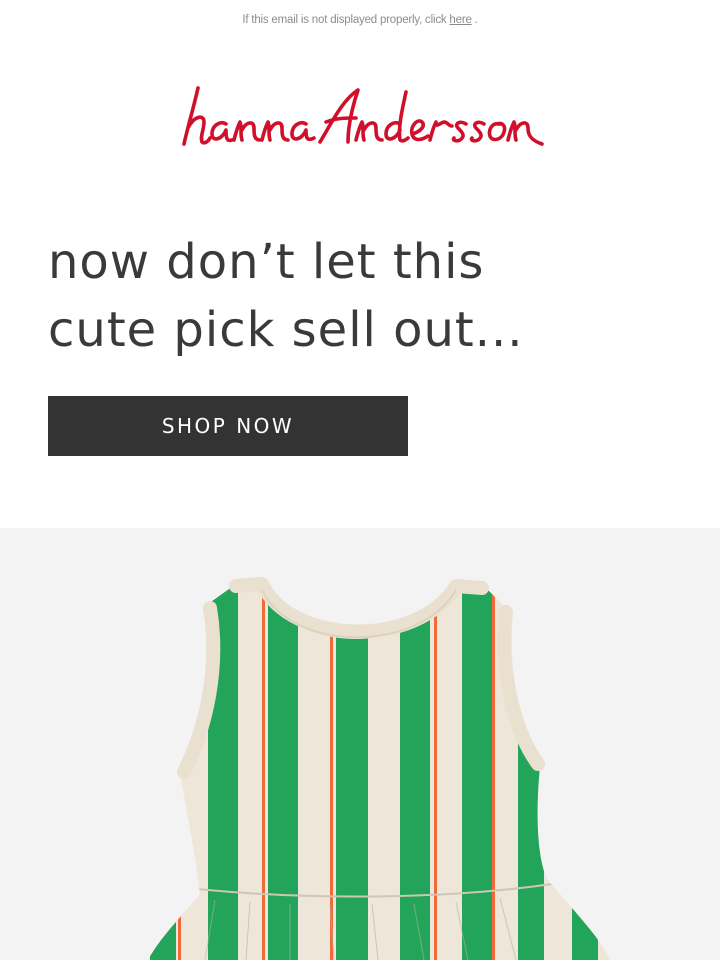  What do you see at coordinates (266, 262) in the screenshot?
I see `headline-line-1: now don’t let this` at bounding box center [266, 262].